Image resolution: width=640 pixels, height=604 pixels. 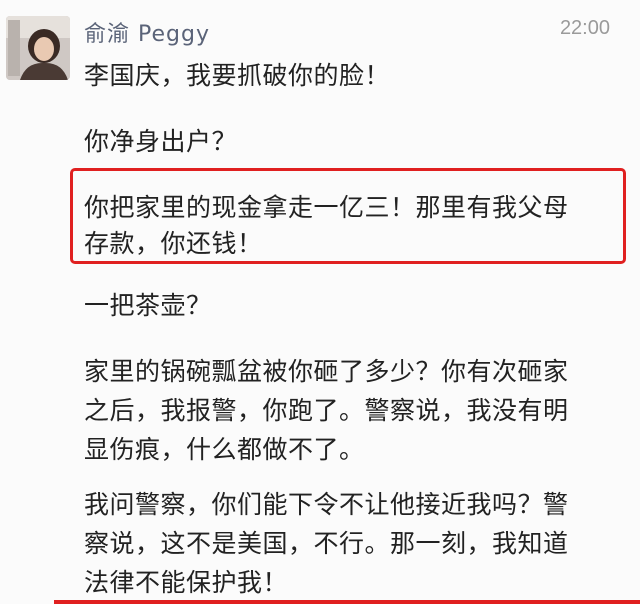 I want to click on message-line: 之后，我报警，你跑了。警察说，我没有明, so click(x=326, y=410).